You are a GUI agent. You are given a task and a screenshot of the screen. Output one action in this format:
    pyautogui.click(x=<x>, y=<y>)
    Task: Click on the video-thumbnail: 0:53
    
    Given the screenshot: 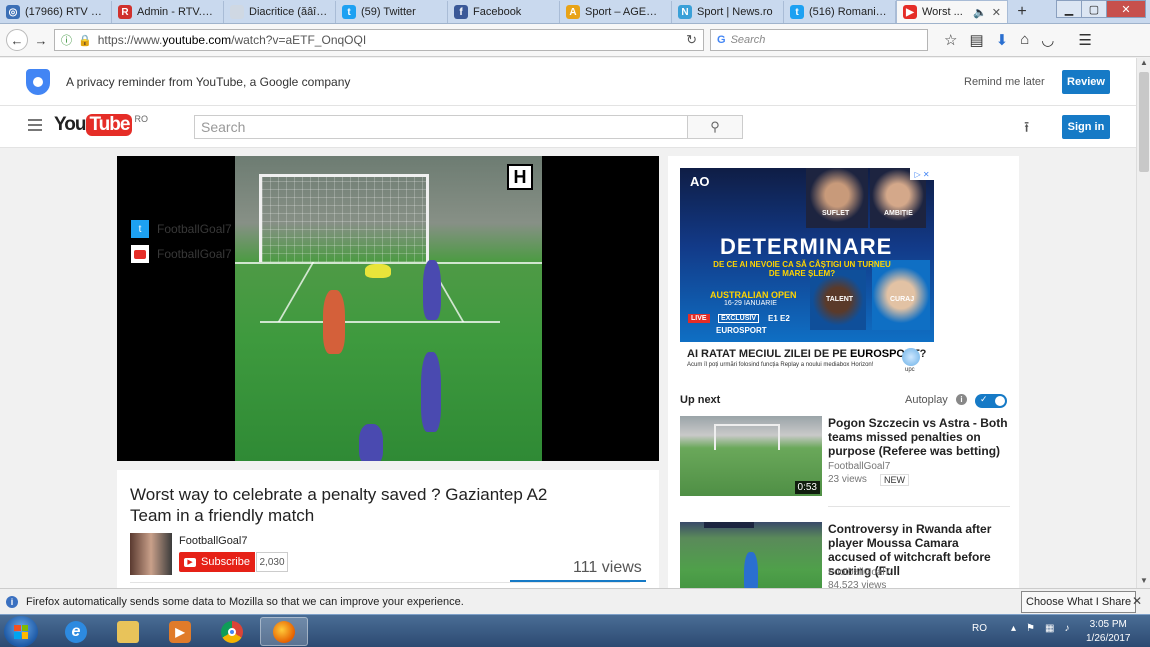 What is the action you would take?
    pyautogui.click(x=751, y=456)
    